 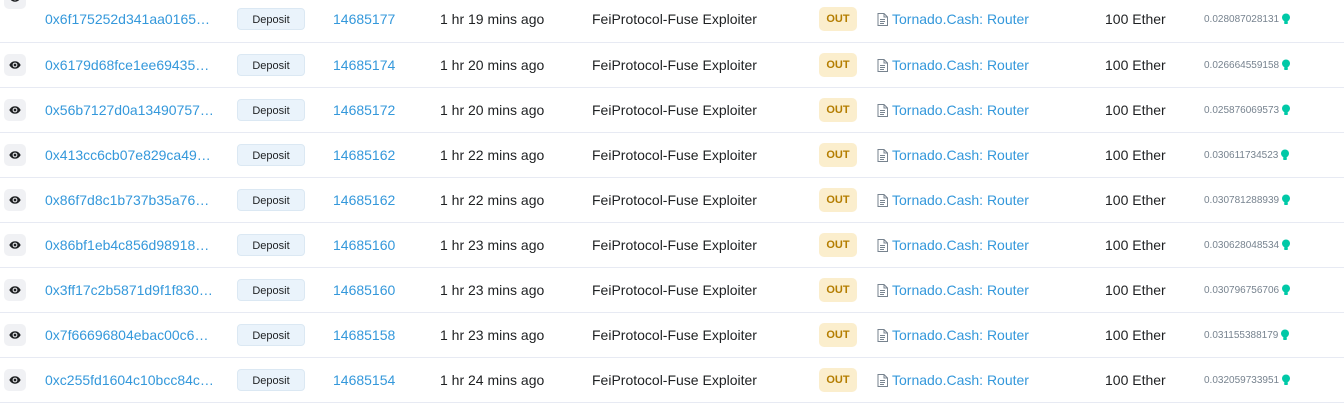 I want to click on txn-fee-value: 0.030628048534, so click(x=1242, y=245).